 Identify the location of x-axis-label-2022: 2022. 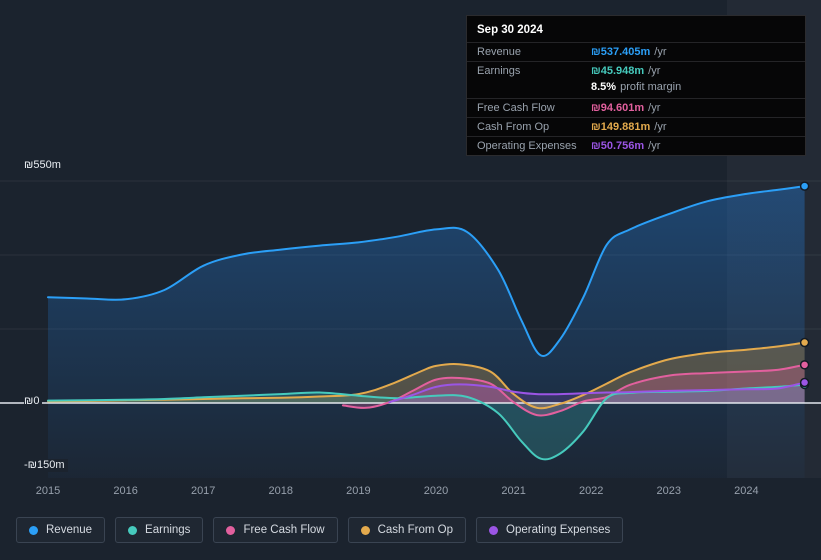
(591, 491).